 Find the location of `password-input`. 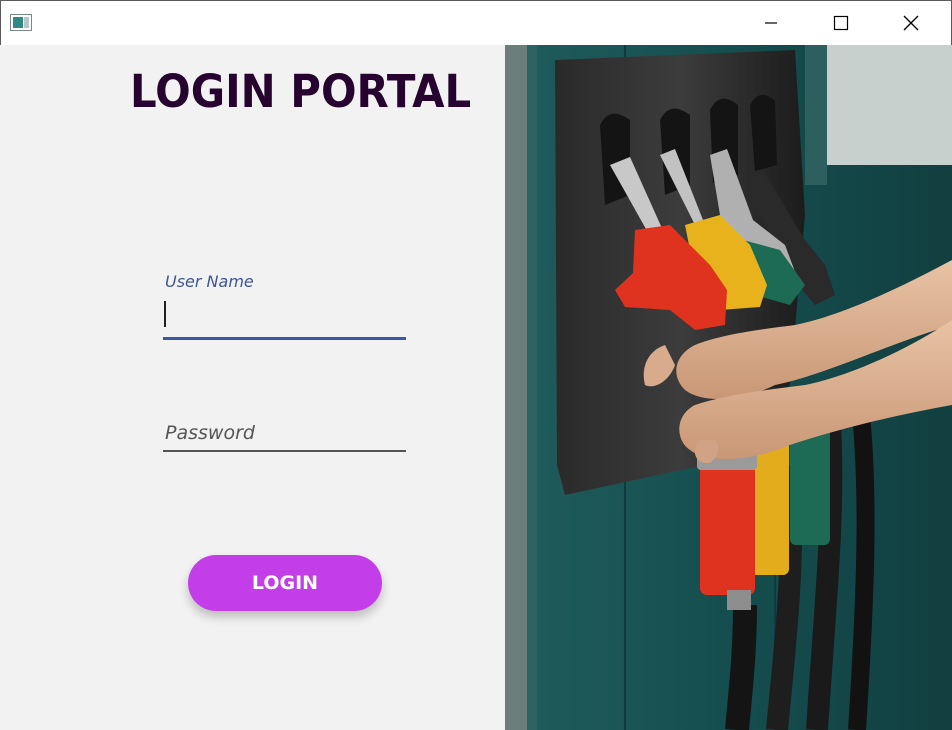

password-input is located at coordinates (282, 433).